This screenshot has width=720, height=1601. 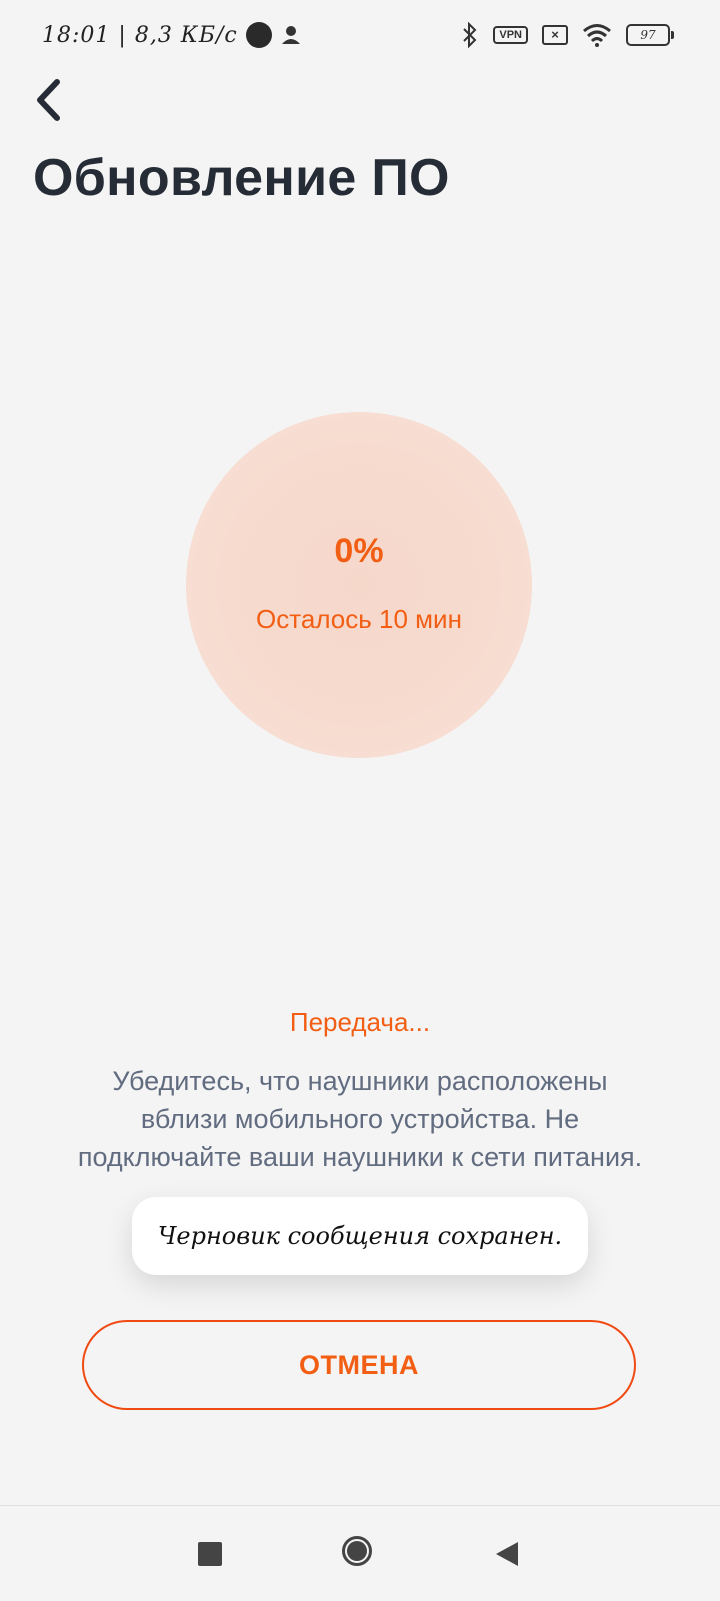 I want to click on cancel-button: ОТМЕНА, so click(x=359, y=1365).